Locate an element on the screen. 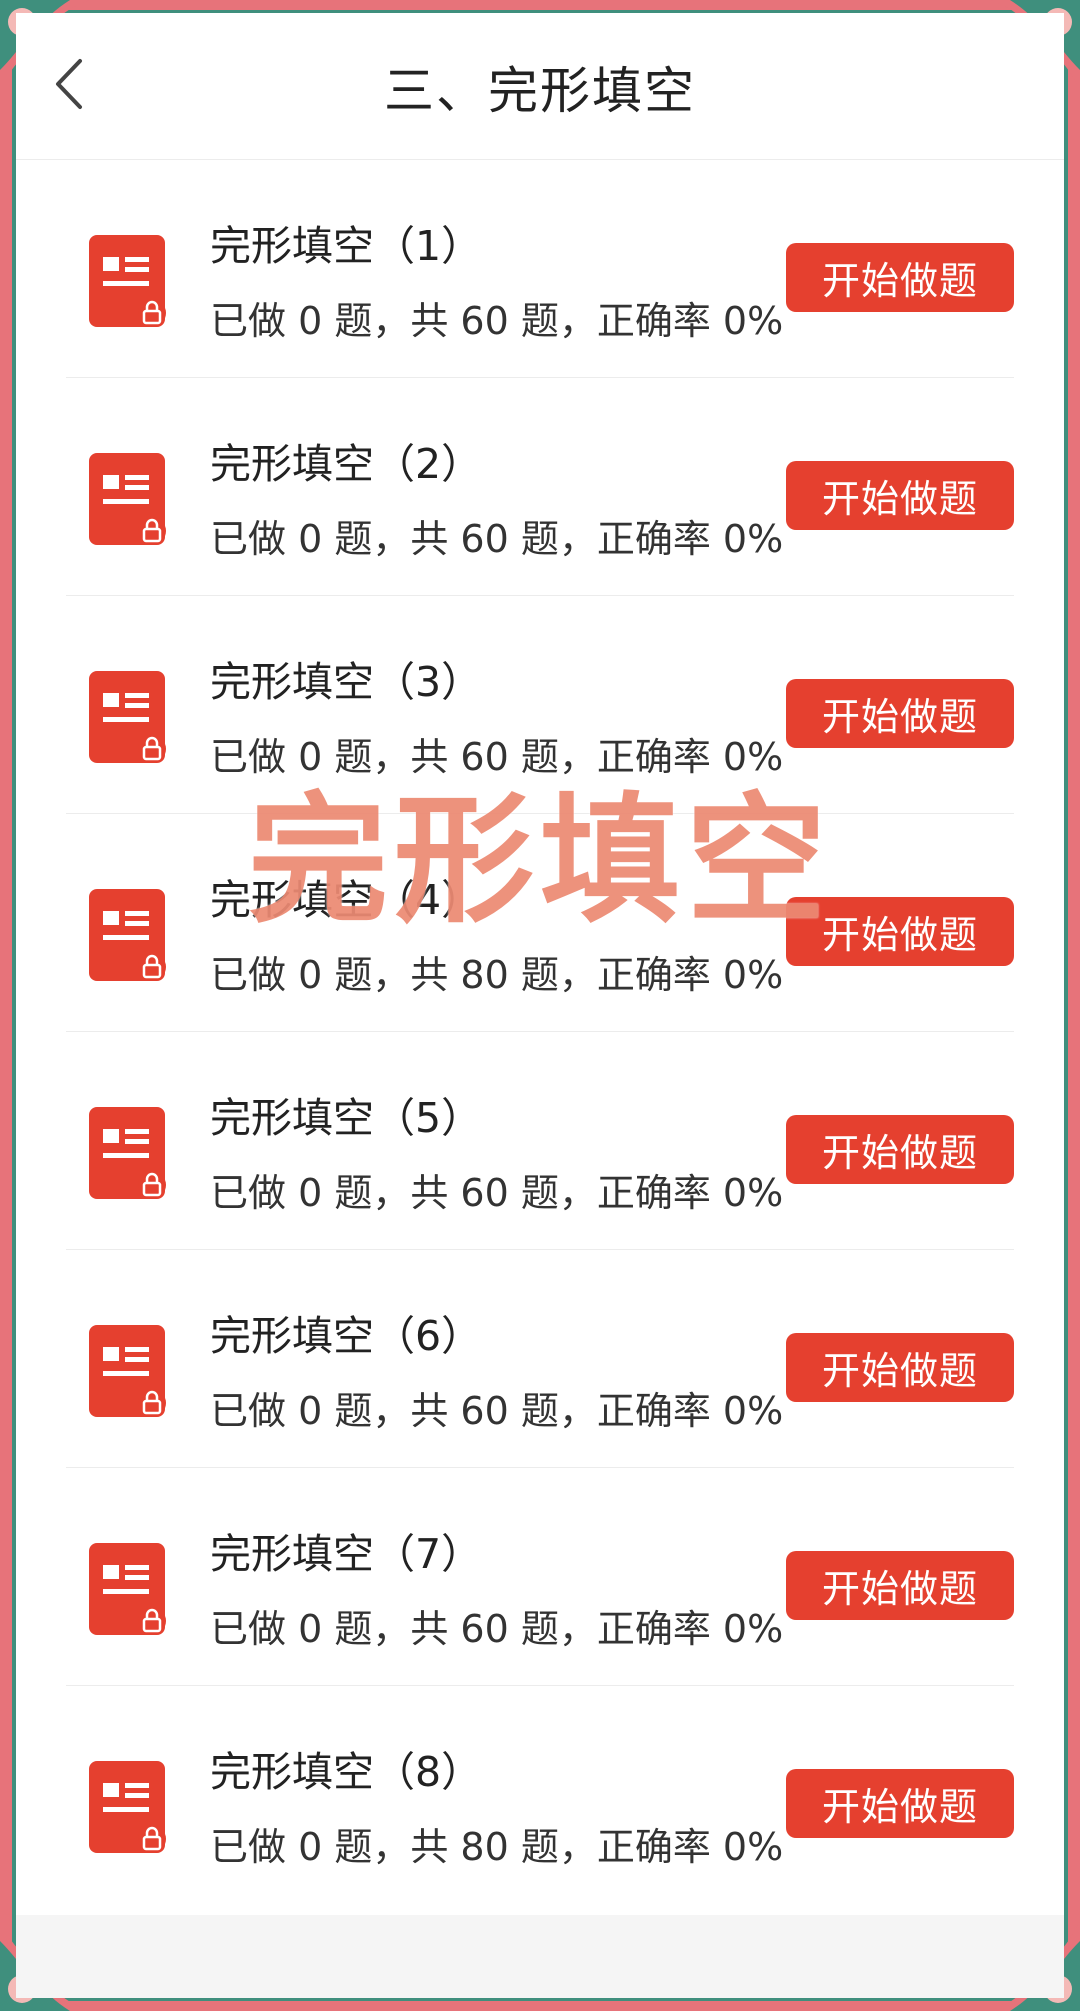  item-title: 完形填空（3） is located at coordinates (346, 682).